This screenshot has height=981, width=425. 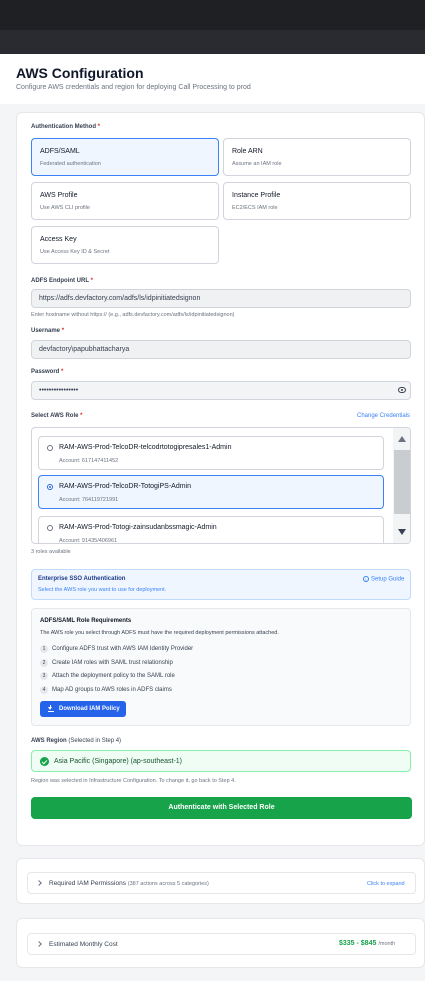 What do you see at coordinates (70, 164) in the screenshot?
I see `auth-option-desc: Federated authentication` at bounding box center [70, 164].